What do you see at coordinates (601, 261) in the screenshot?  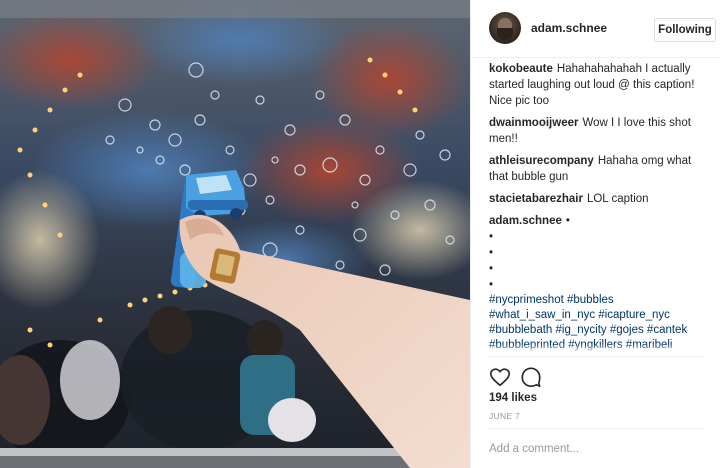 I see `caption-dots: • • • •` at bounding box center [601, 261].